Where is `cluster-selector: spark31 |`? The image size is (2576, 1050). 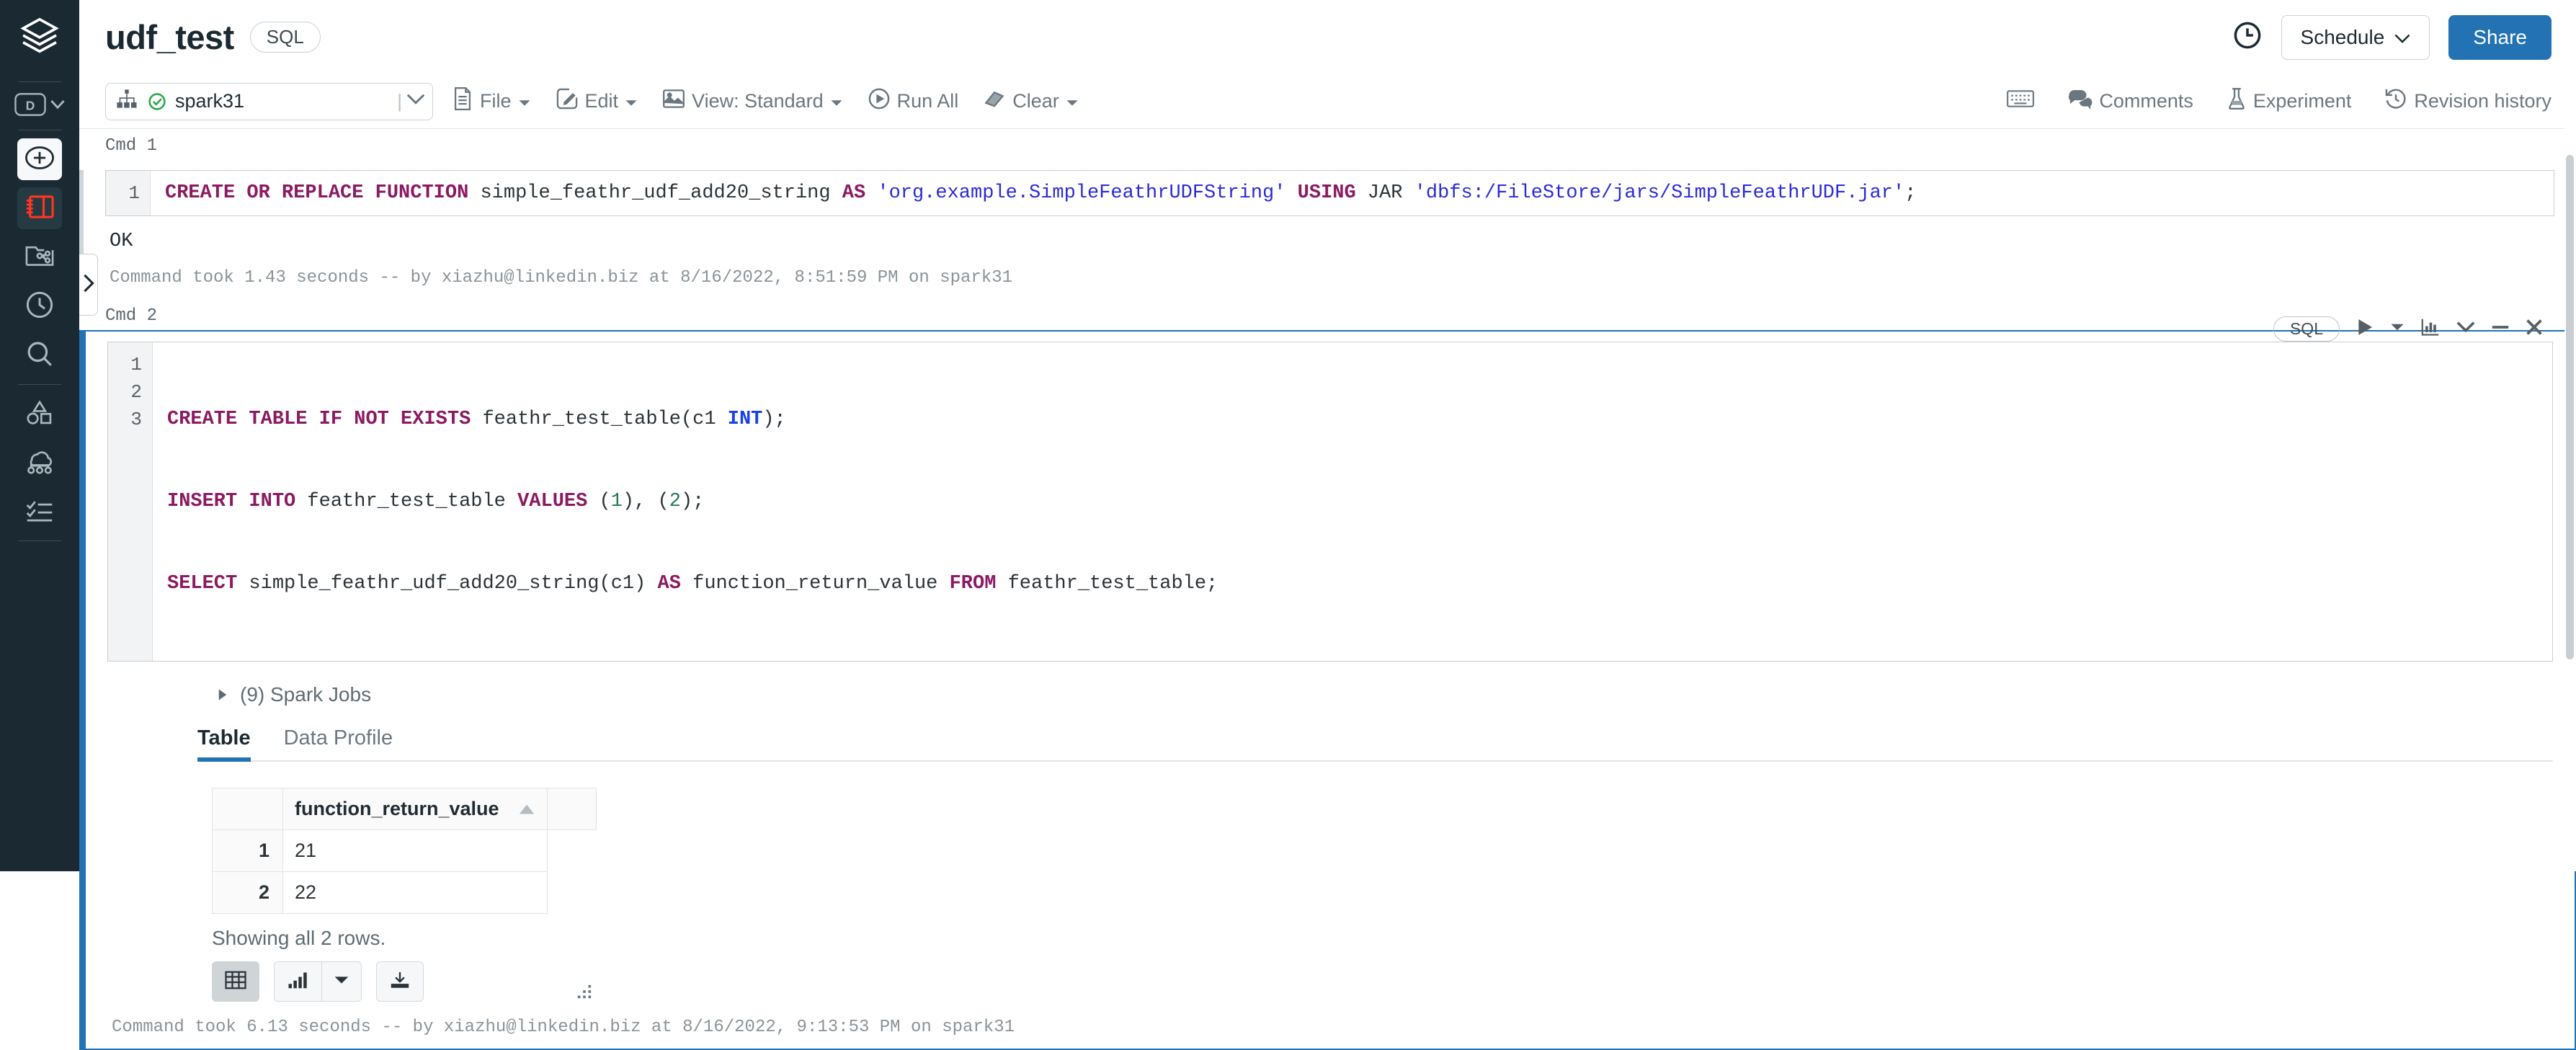 cluster-selector: spark31 | is located at coordinates (269, 101).